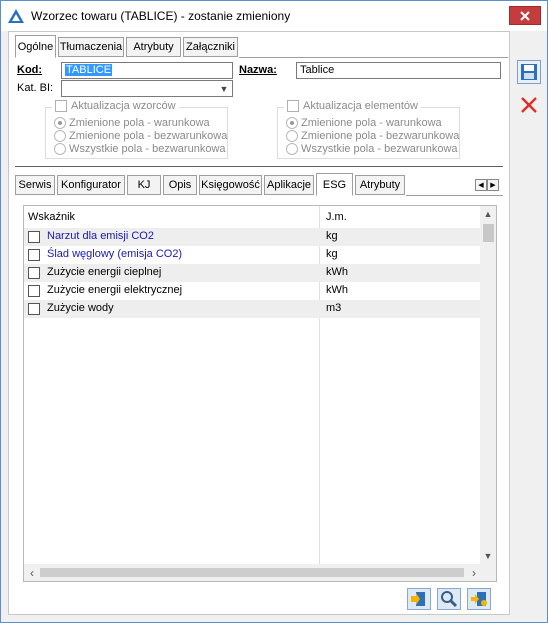 The image size is (548, 623). I want to click on indicator-unit: kWh, so click(337, 290).